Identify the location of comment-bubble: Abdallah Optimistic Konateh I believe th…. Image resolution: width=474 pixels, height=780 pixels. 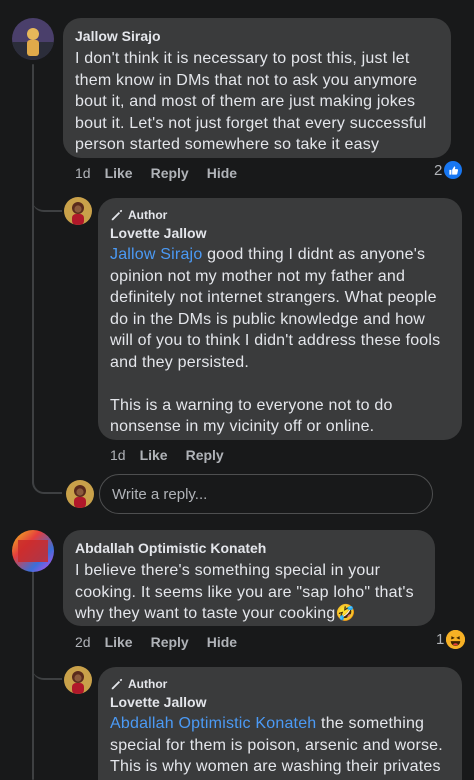
(249, 578).